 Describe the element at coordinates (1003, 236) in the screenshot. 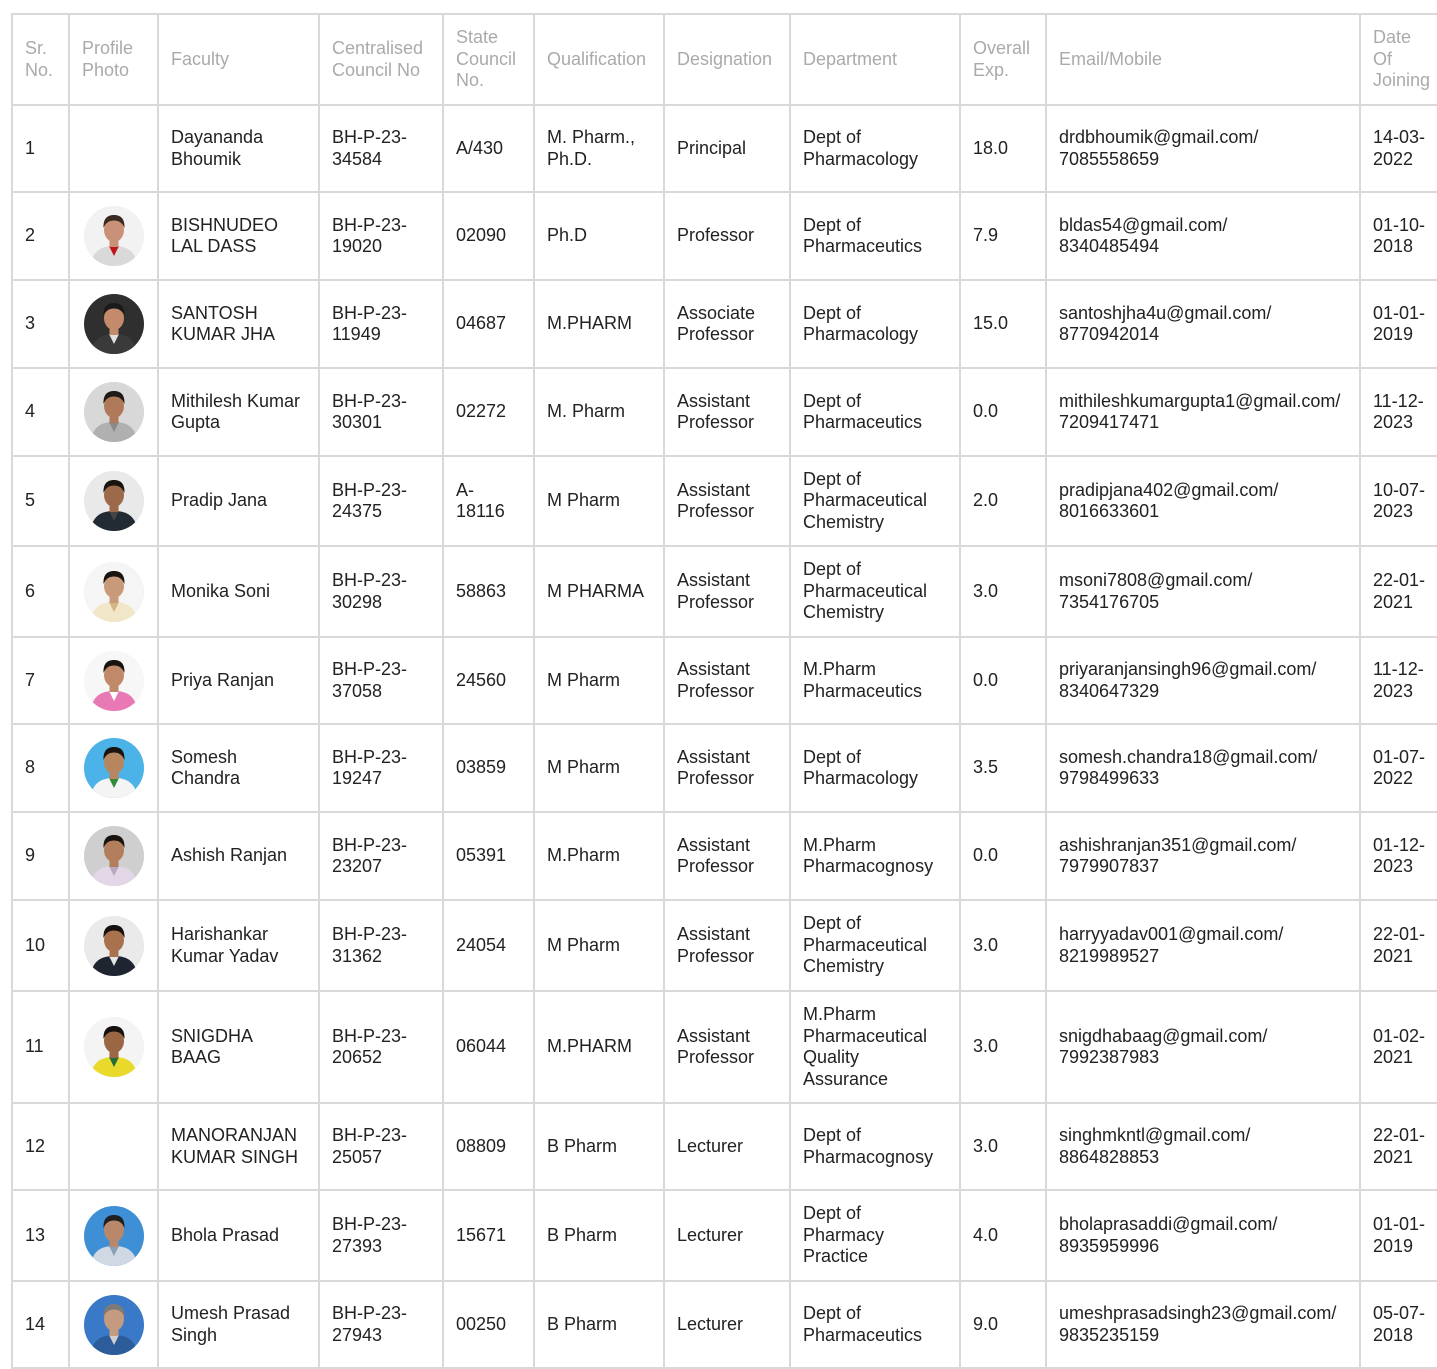

I see `cell-exp: 7.9` at that location.